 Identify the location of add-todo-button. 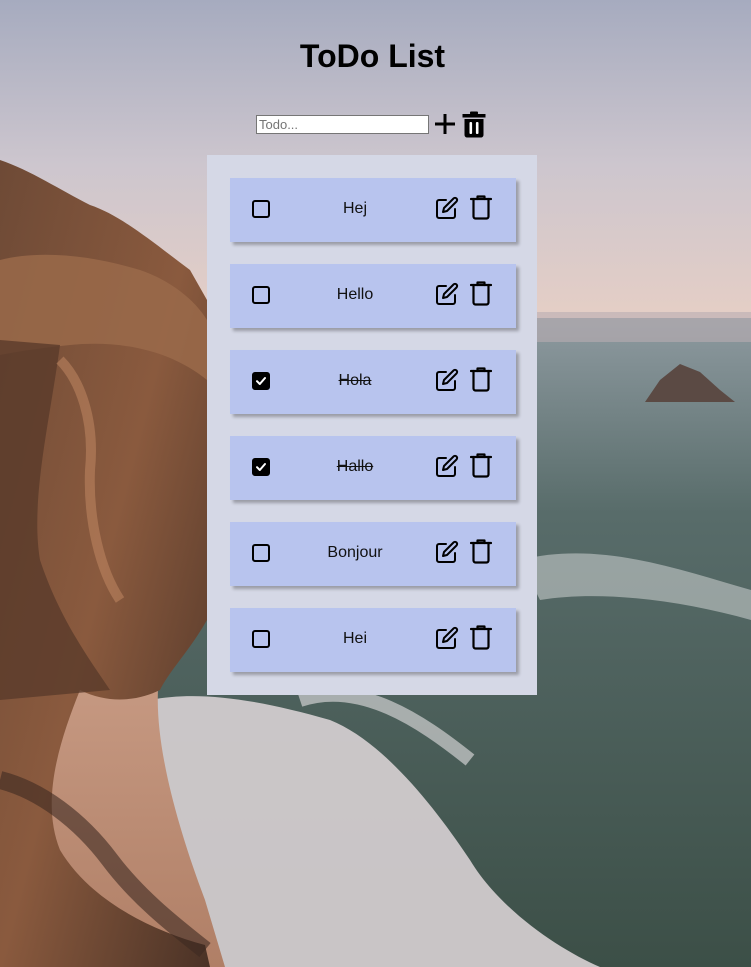
(445, 124).